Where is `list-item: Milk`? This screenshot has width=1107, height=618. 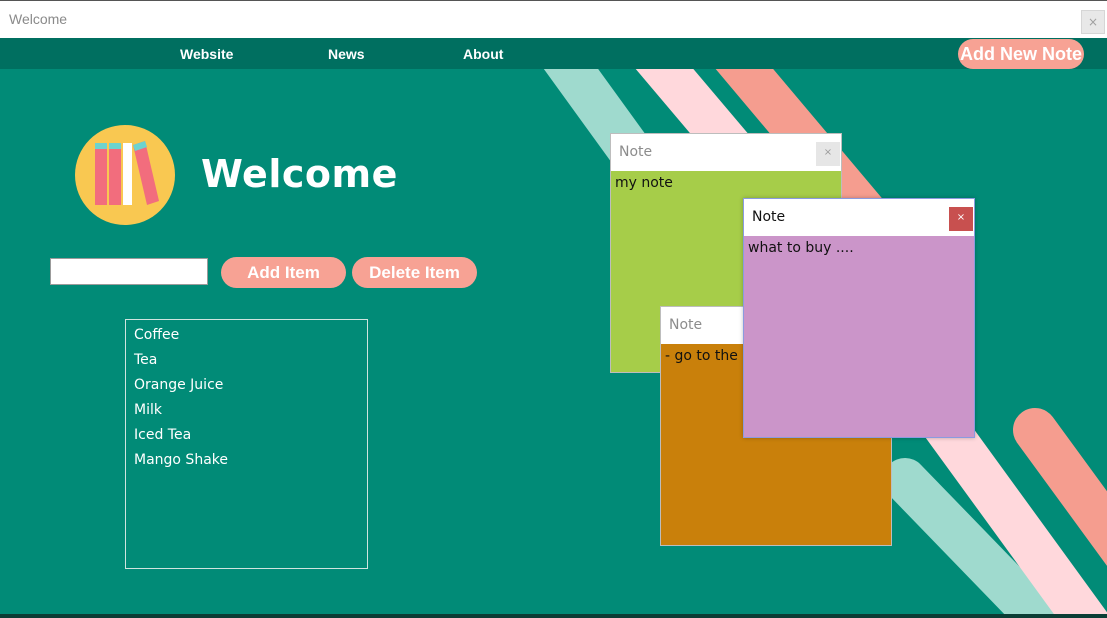
list-item: Milk is located at coordinates (246, 412).